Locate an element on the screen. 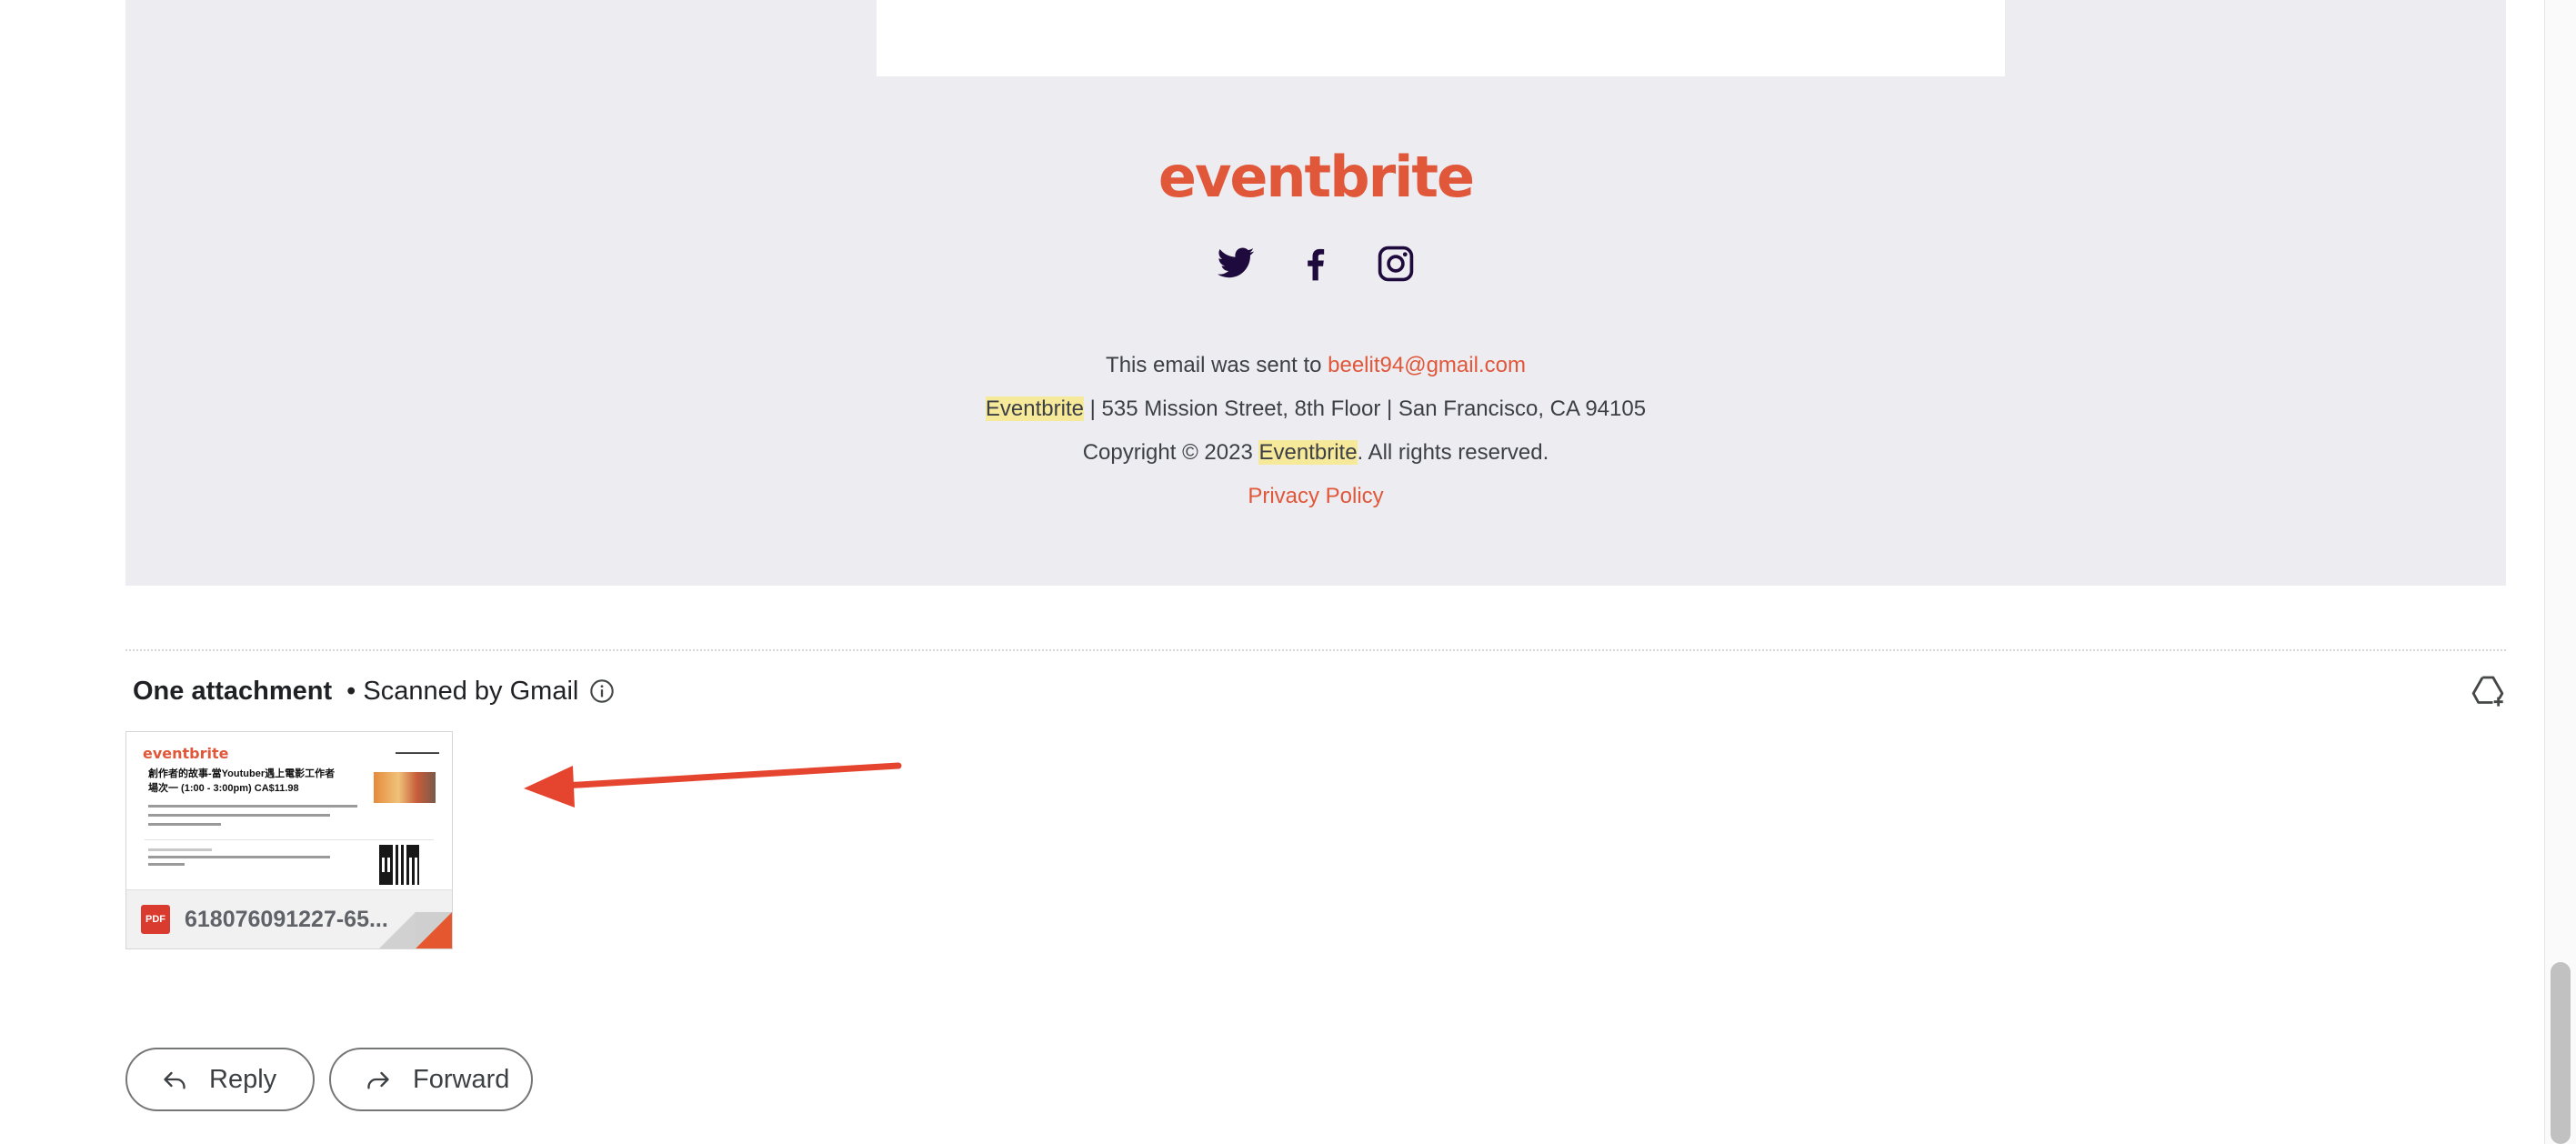 Image resolution: width=2576 pixels, height=1144 pixels. forward-button: Forward is located at coordinates (431, 1079).